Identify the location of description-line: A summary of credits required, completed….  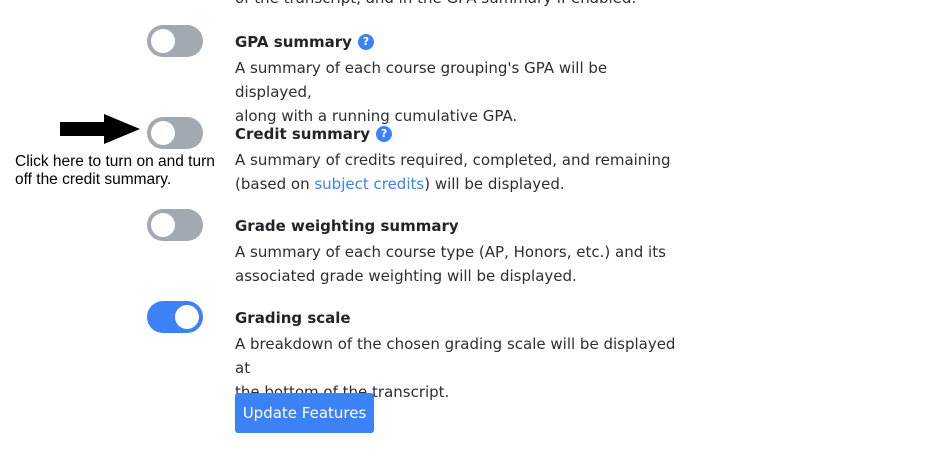
(453, 160).